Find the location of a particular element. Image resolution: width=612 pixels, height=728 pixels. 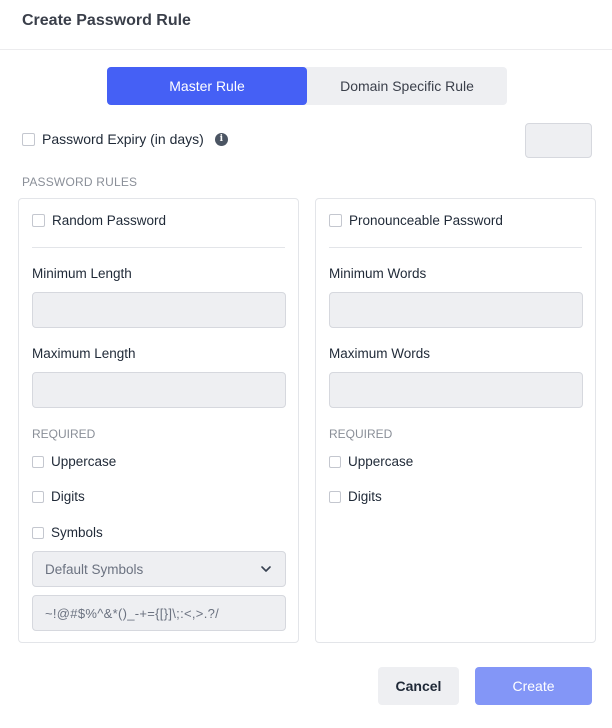

required-symbols: Symbols is located at coordinates (67, 532).